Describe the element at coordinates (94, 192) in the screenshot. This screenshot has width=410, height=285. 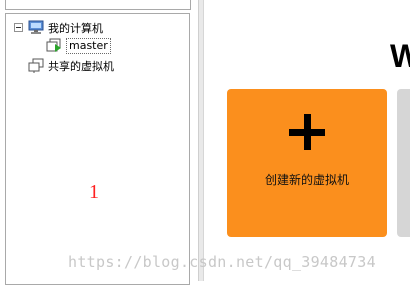
I see `annotation-number: 1` at that location.